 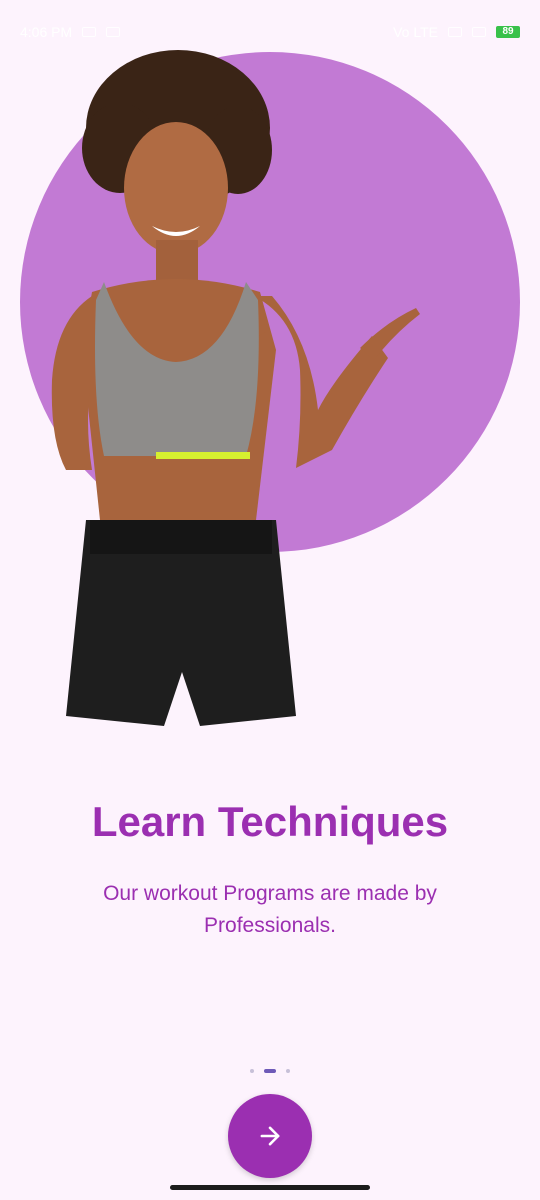 I want to click on page-dot-2-active, so click(x=270, y=1071).